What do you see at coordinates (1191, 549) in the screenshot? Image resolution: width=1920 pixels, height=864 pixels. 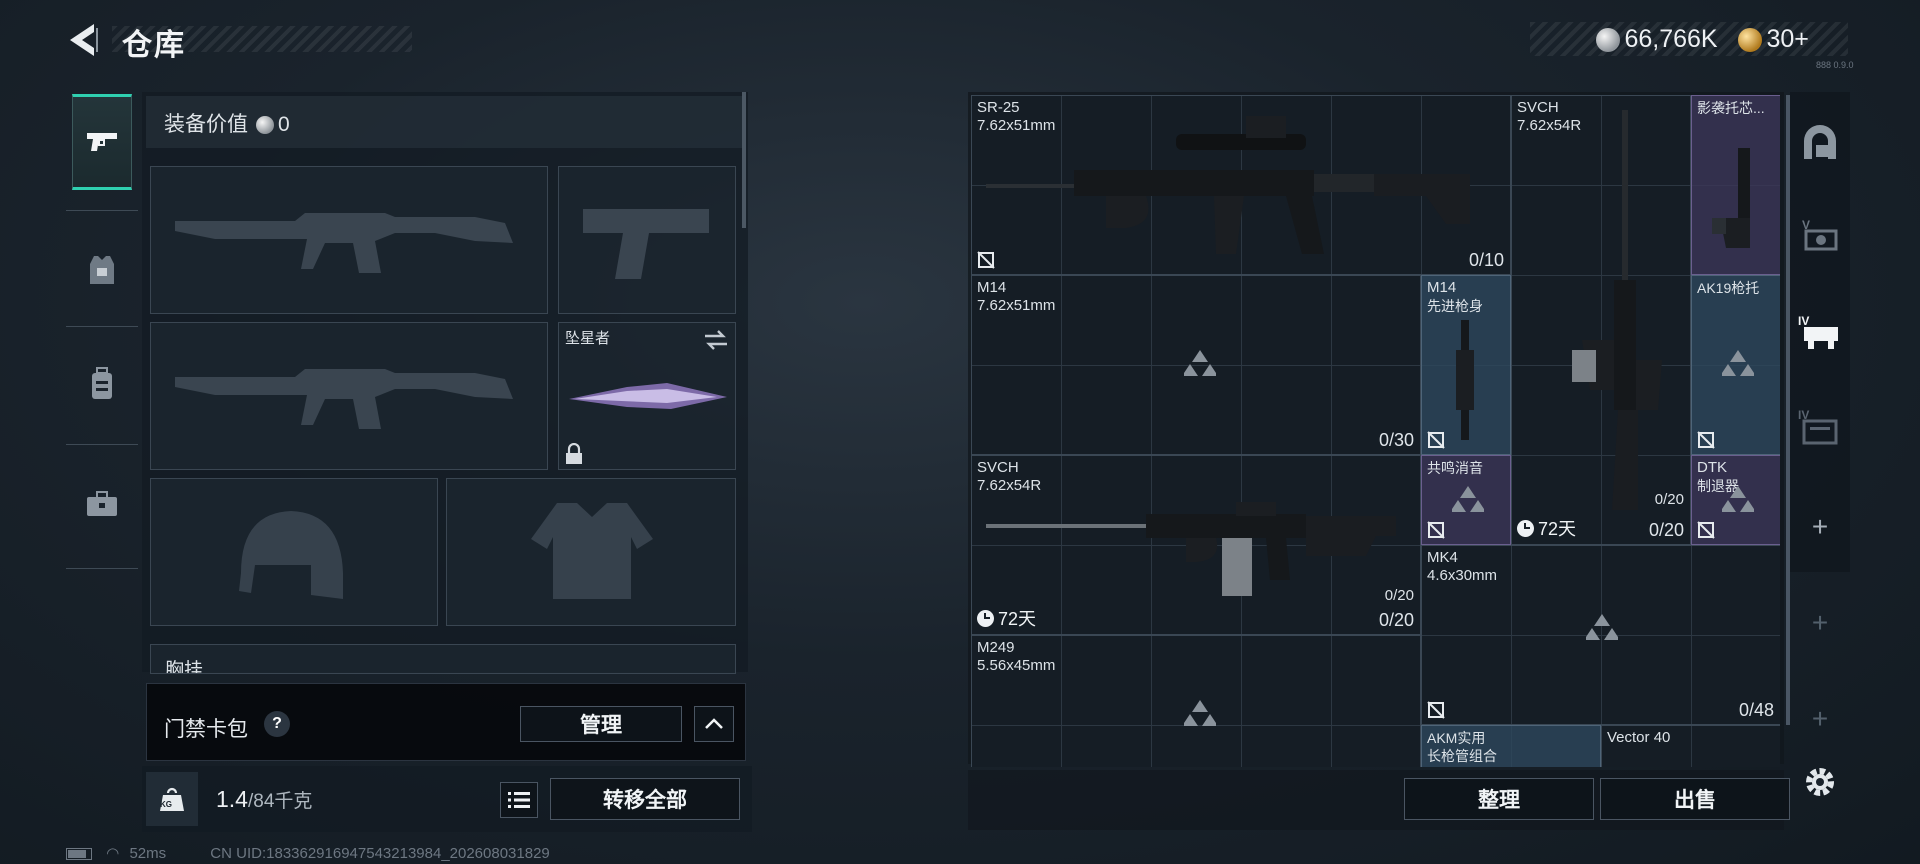 I see `svch-rifle-icon` at bounding box center [1191, 549].